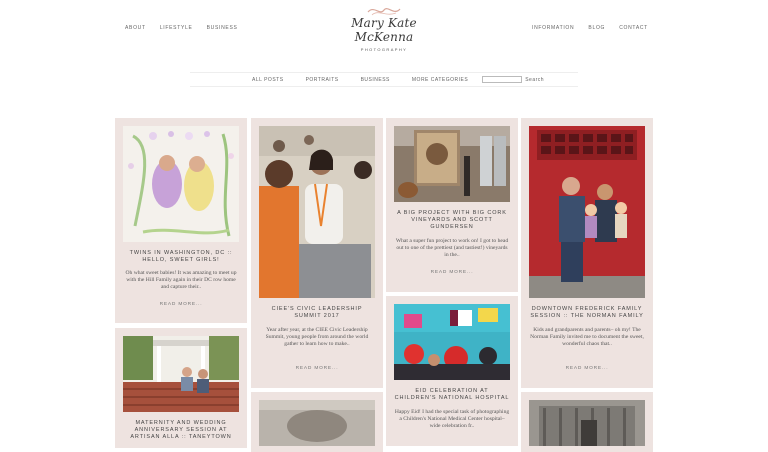  I want to click on nav-lifestyle: LIFESTYLE, so click(176, 28).